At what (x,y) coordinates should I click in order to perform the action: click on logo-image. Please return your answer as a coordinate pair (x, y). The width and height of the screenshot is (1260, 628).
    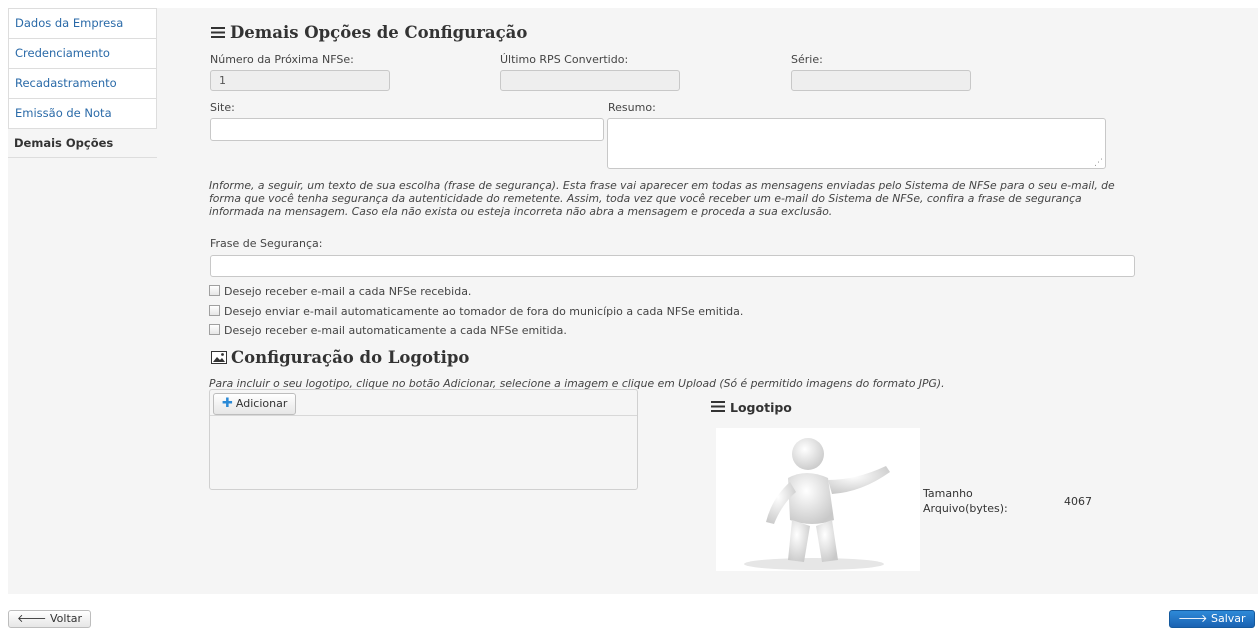
    Looking at the image, I should click on (818, 499).